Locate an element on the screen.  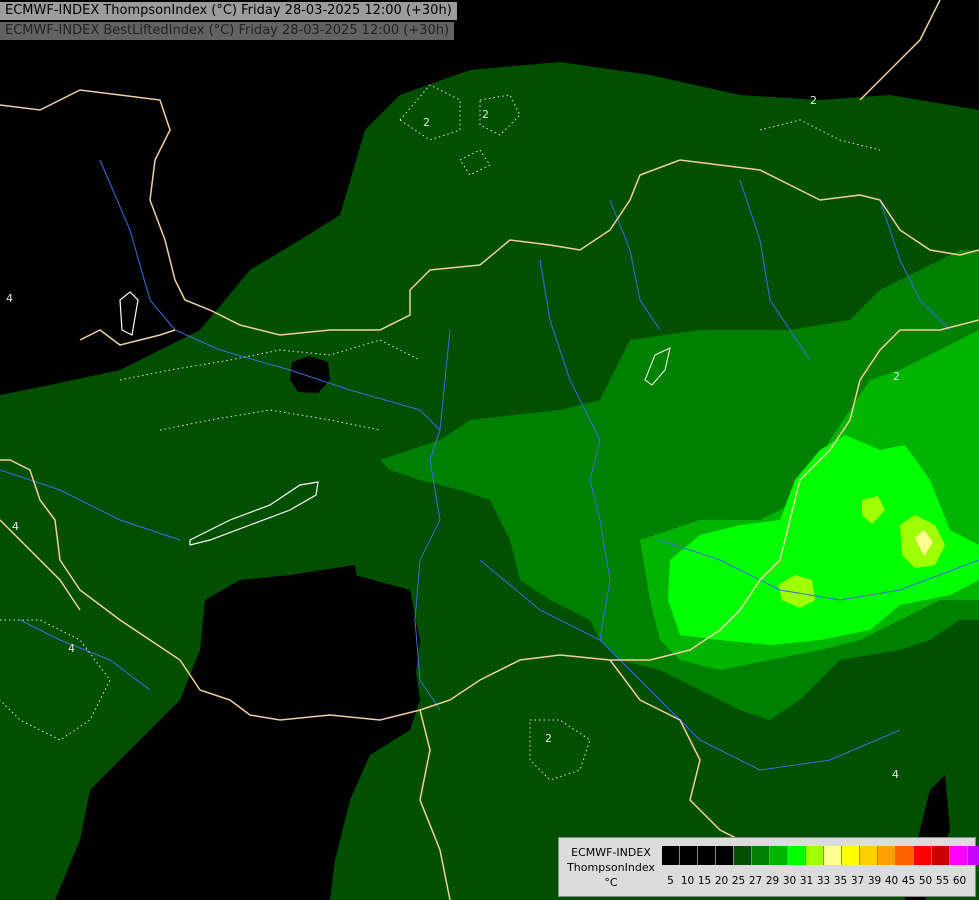
legend-tick-label: 39 is located at coordinates (874, 881).